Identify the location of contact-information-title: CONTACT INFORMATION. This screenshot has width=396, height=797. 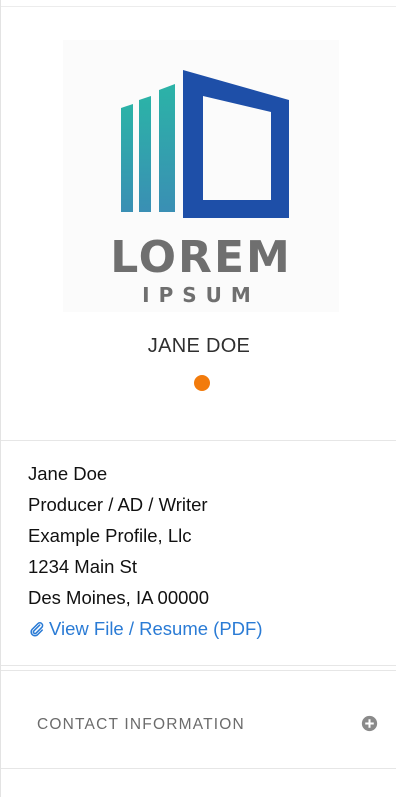
(141, 724).